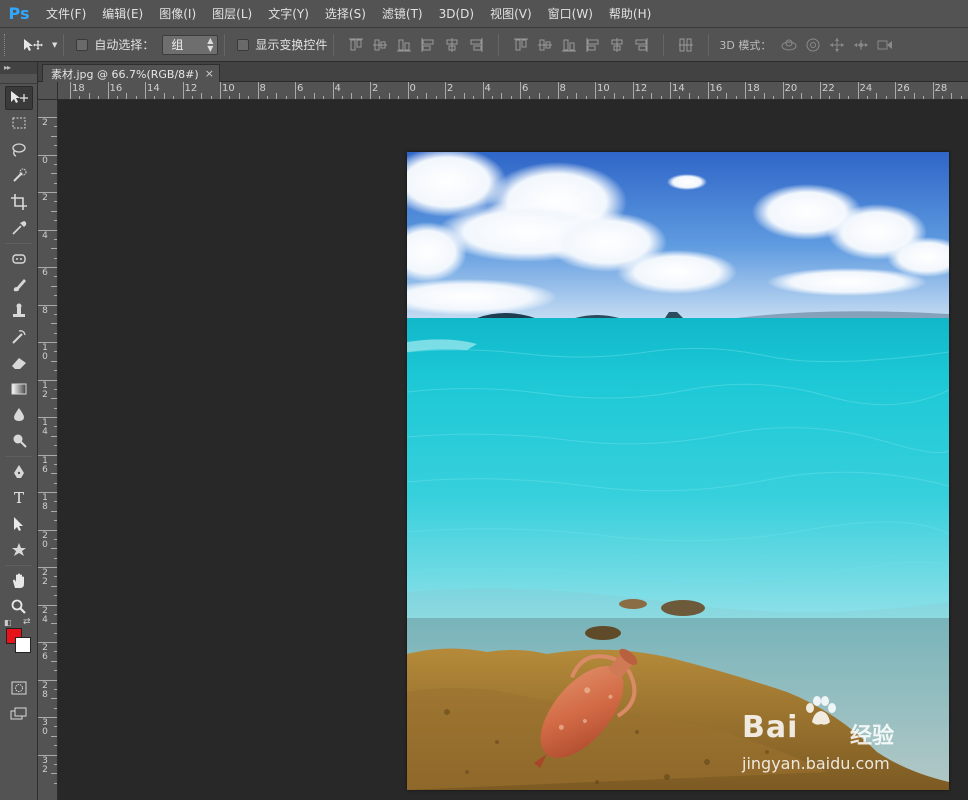 Image resolution: width=968 pixels, height=800 pixels. I want to click on 3d-roll-icon, so click(813, 45).